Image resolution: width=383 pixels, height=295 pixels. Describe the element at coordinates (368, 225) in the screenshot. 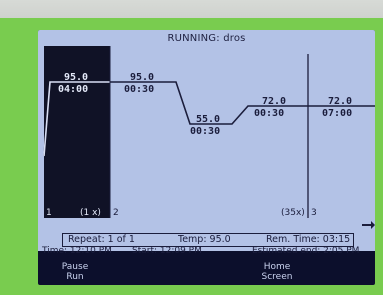

I see `scroll-right-icon` at that location.